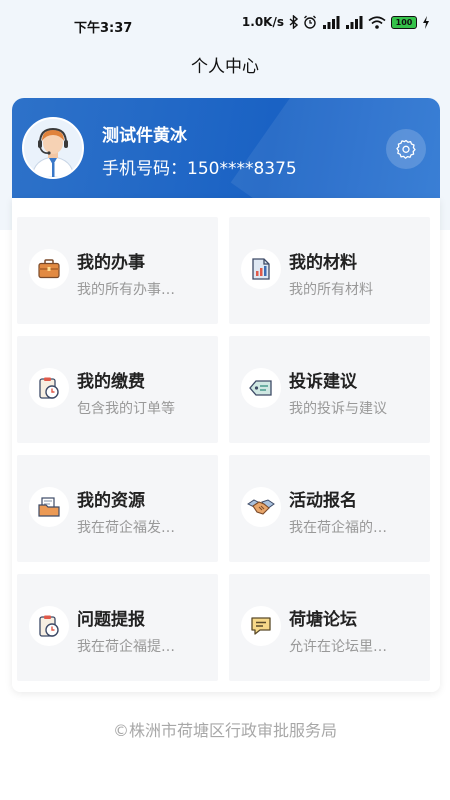  Describe the element at coordinates (126, 409) in the screenshot. I see `menu-tile-subtitle: 包含我的订单等` at that location.